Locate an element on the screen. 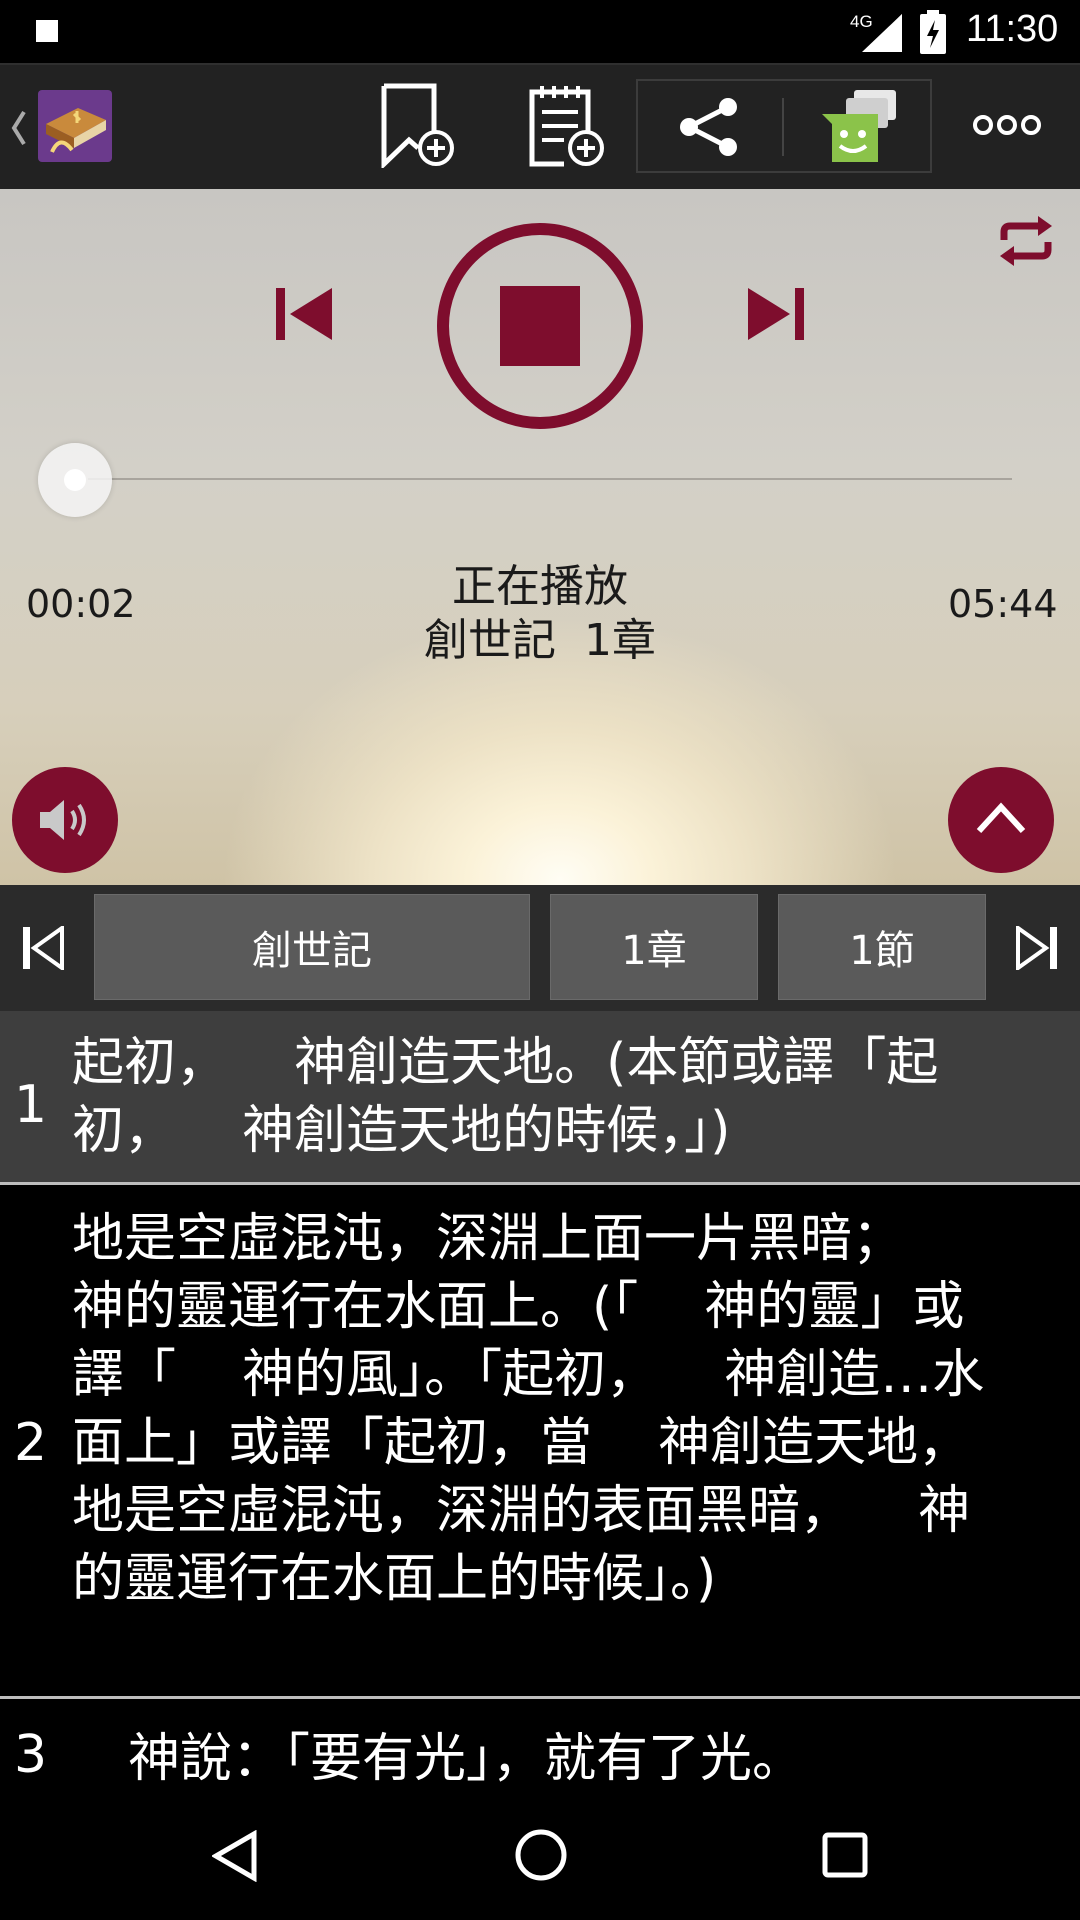 Image resolution: width=1080 pixels, height=1920 pixels. seek-thumb-center is located at coordinates (75, 480).